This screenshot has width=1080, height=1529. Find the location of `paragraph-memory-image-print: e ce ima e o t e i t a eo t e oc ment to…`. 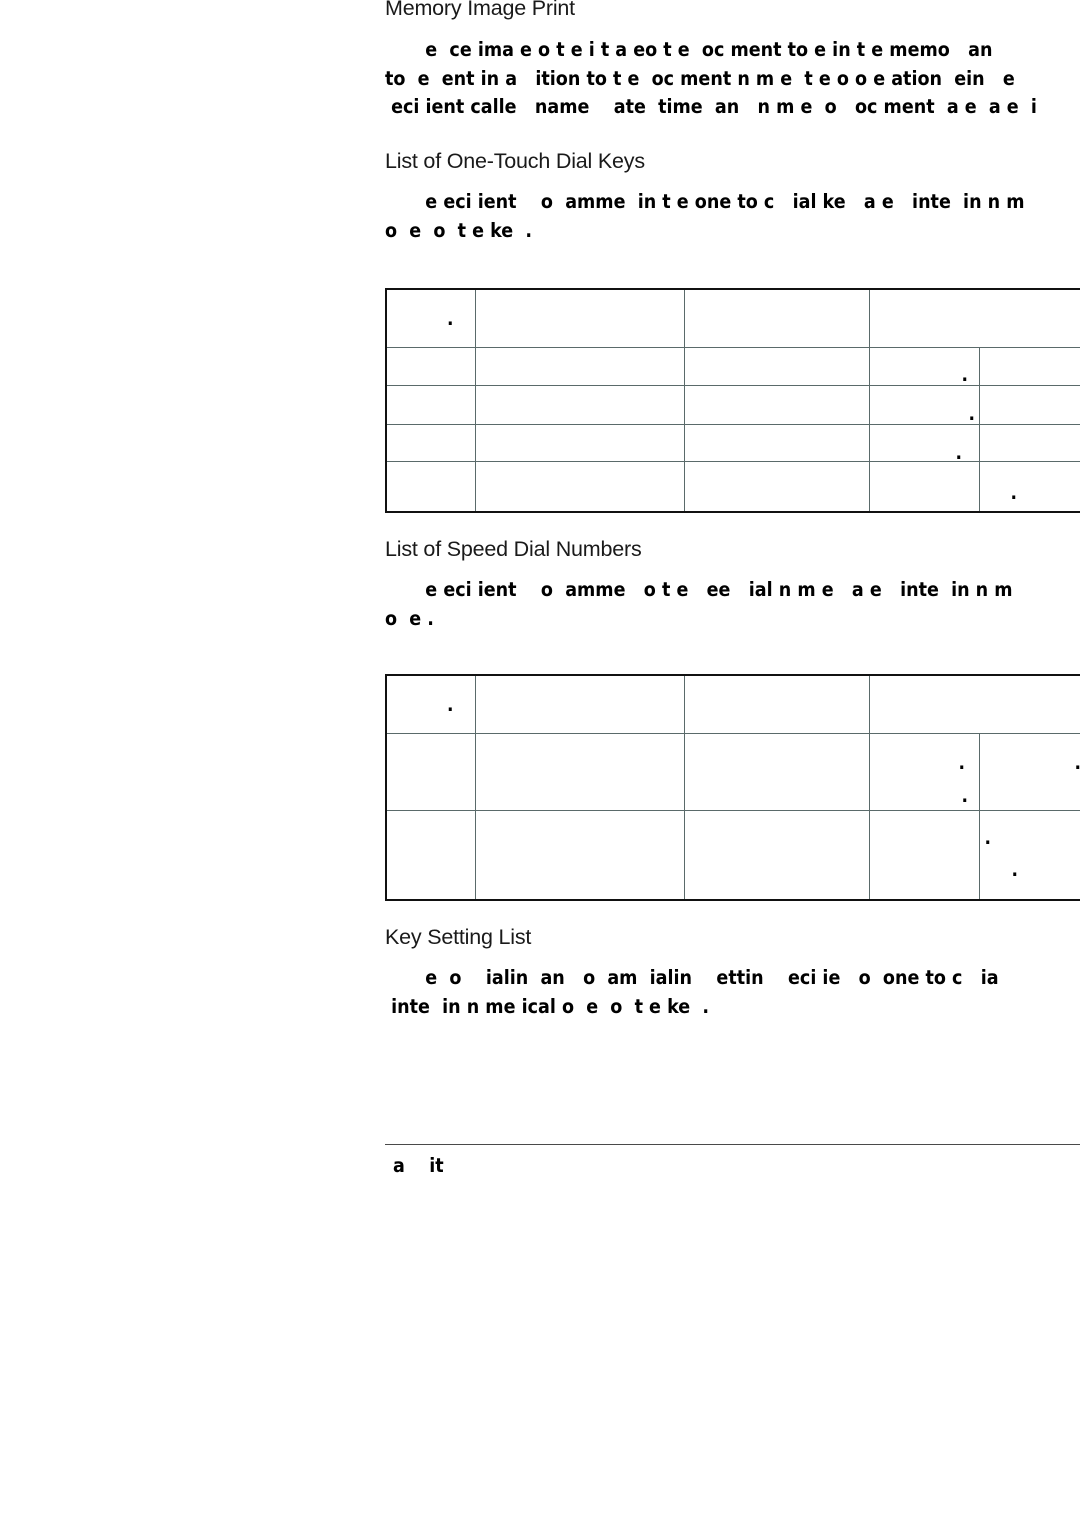

paragraph-memory-image-print: e ce ima e o t e i t a eo t e oc ment to… is located at coordinates (732, 79).